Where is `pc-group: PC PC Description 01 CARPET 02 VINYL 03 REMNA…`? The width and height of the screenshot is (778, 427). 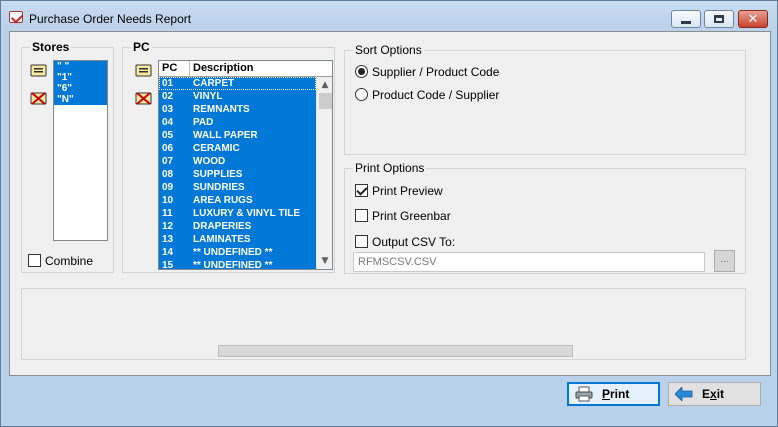 pc-group: PC PC Description 01 CARPET 02 VINYL 03 REMNA… is located at coordinates (228, 156).